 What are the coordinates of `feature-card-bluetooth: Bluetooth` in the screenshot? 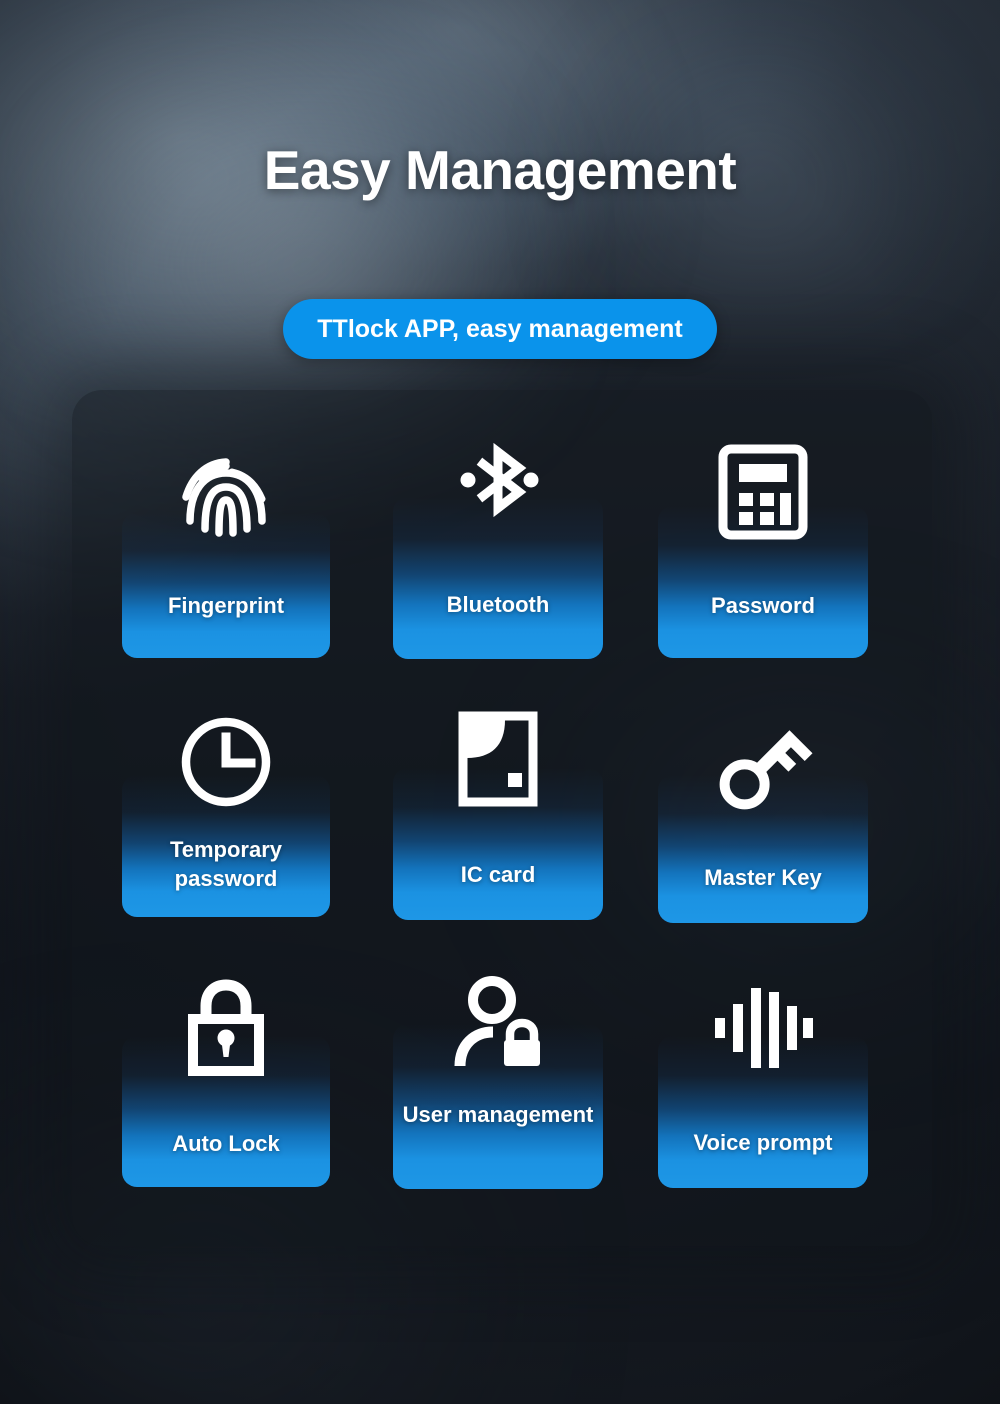 It's located at (498, 550).